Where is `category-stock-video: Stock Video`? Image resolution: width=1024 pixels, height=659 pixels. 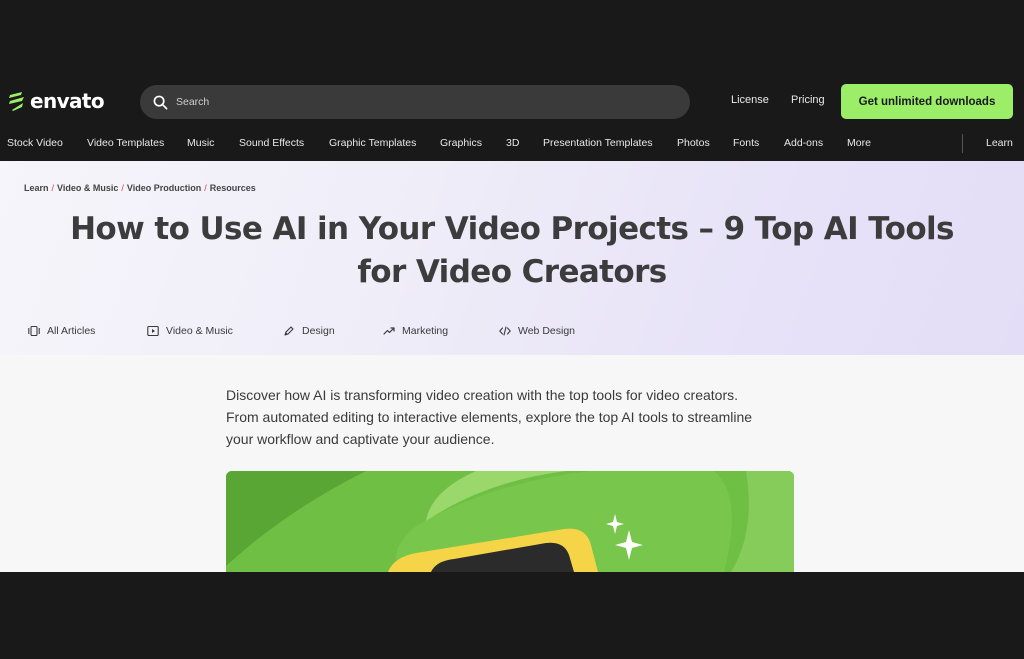 category-stock-video: Stock Video is located at coordinates (35, 143).